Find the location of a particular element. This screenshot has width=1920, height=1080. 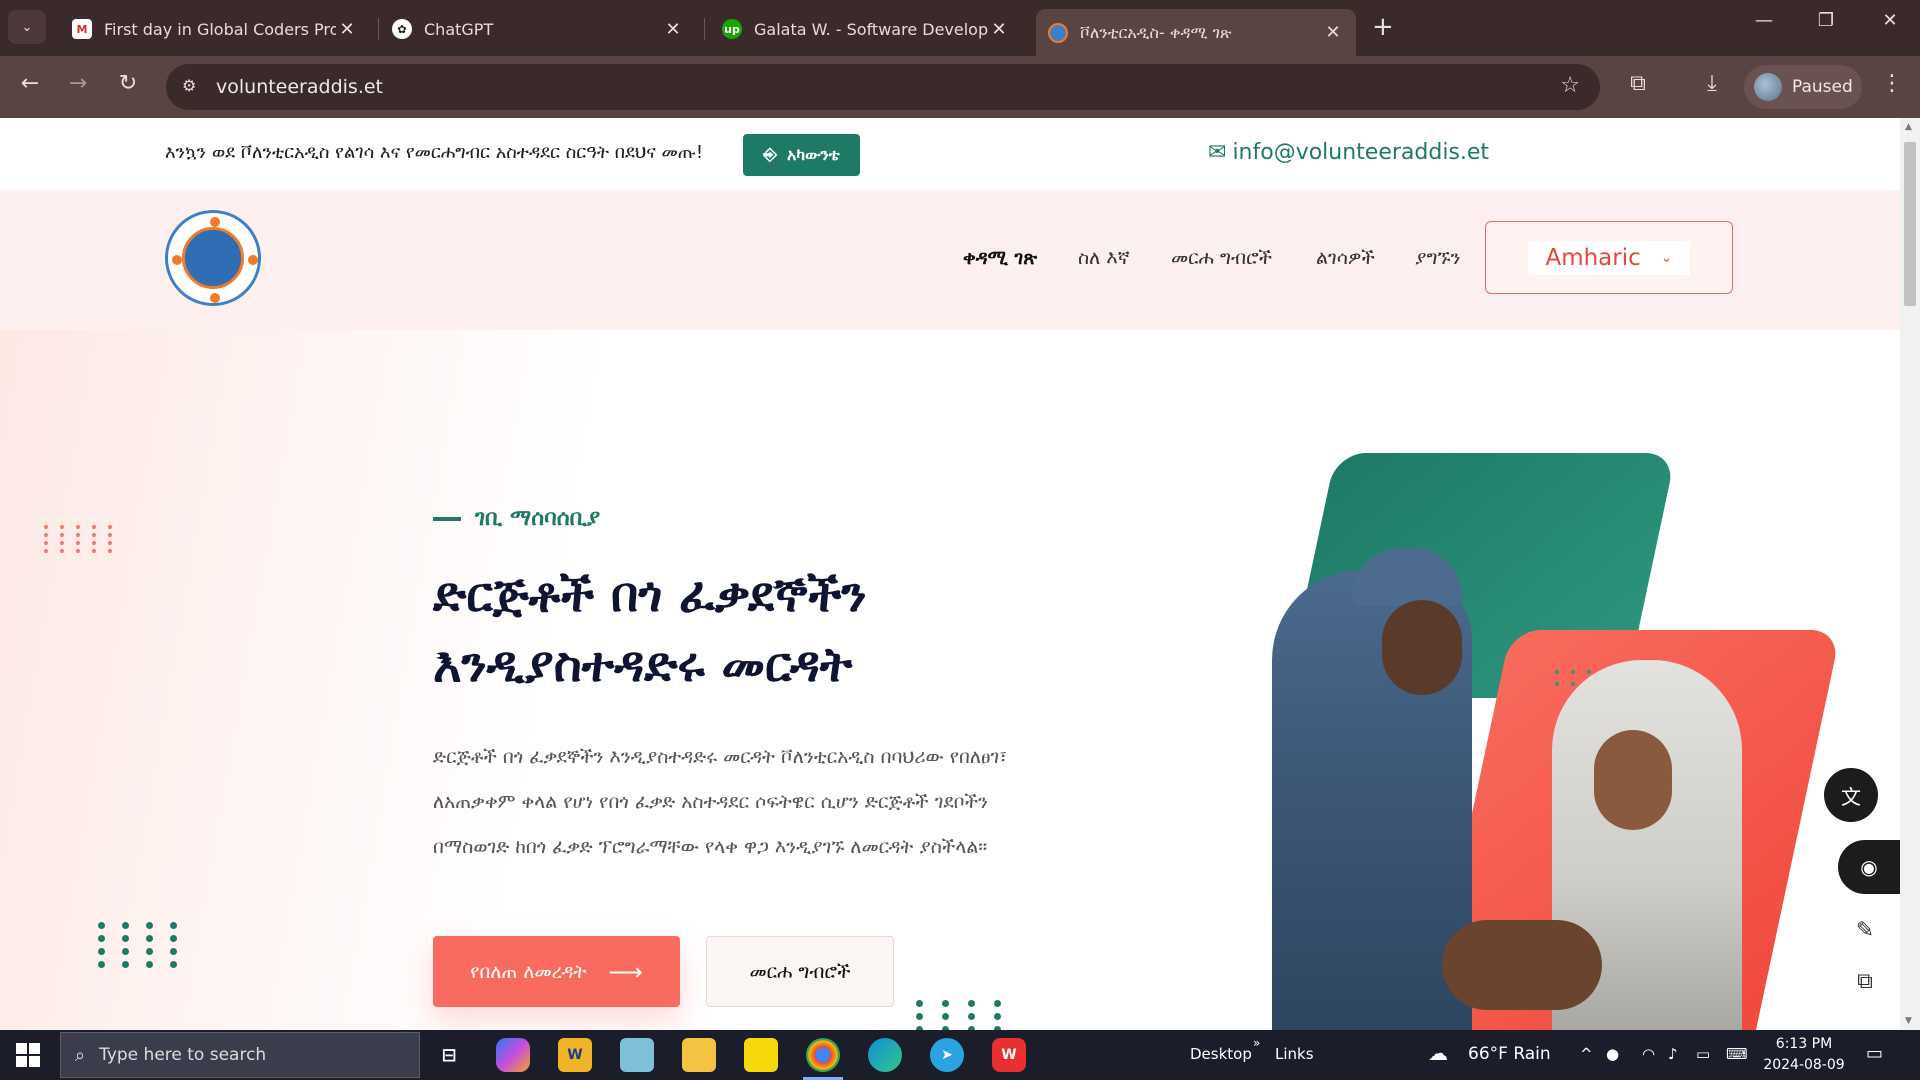

tab-search-chevron-icon: ⌄ is located at coordinates (27, 27).